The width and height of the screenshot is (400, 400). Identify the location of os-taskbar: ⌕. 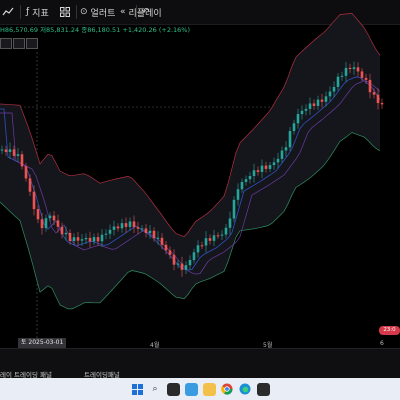
(200, 389).